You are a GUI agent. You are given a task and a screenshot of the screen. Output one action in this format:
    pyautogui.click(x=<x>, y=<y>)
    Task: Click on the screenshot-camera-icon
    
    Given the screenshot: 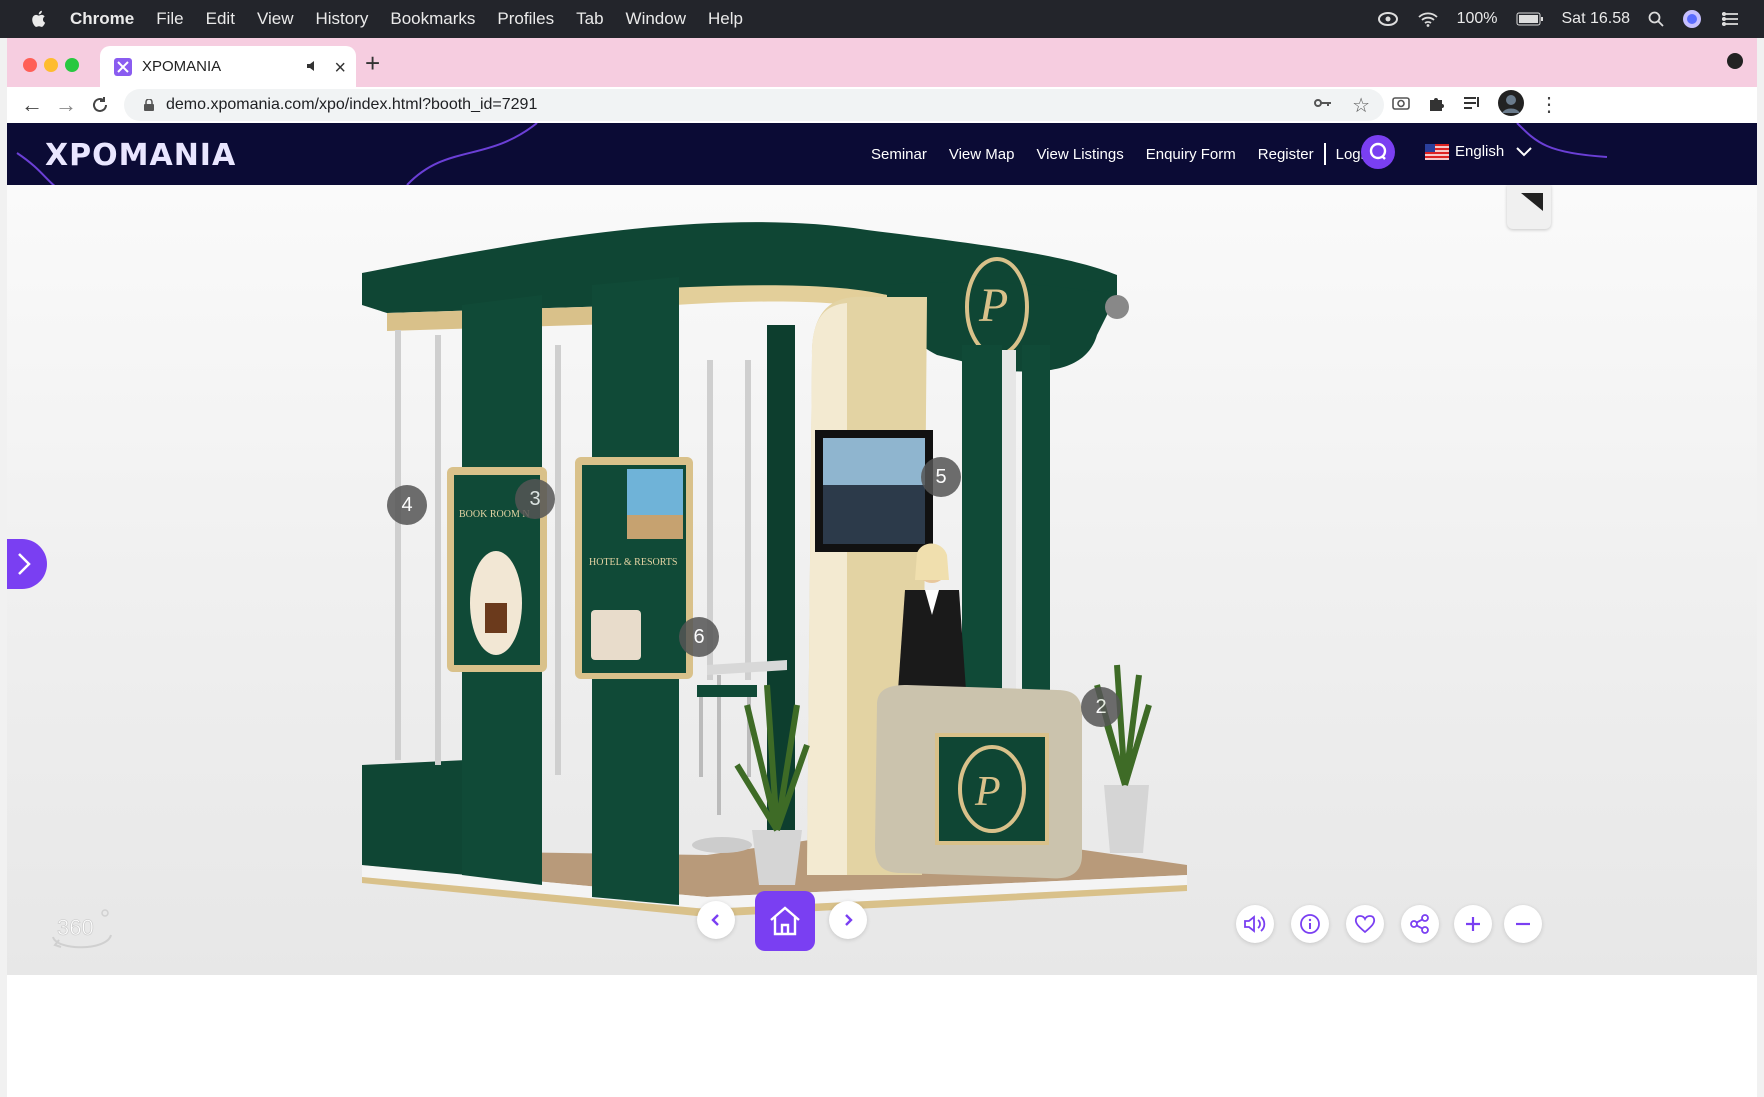 What is the action you would take?
    pyautogui.click(x=1401, y=103)
    